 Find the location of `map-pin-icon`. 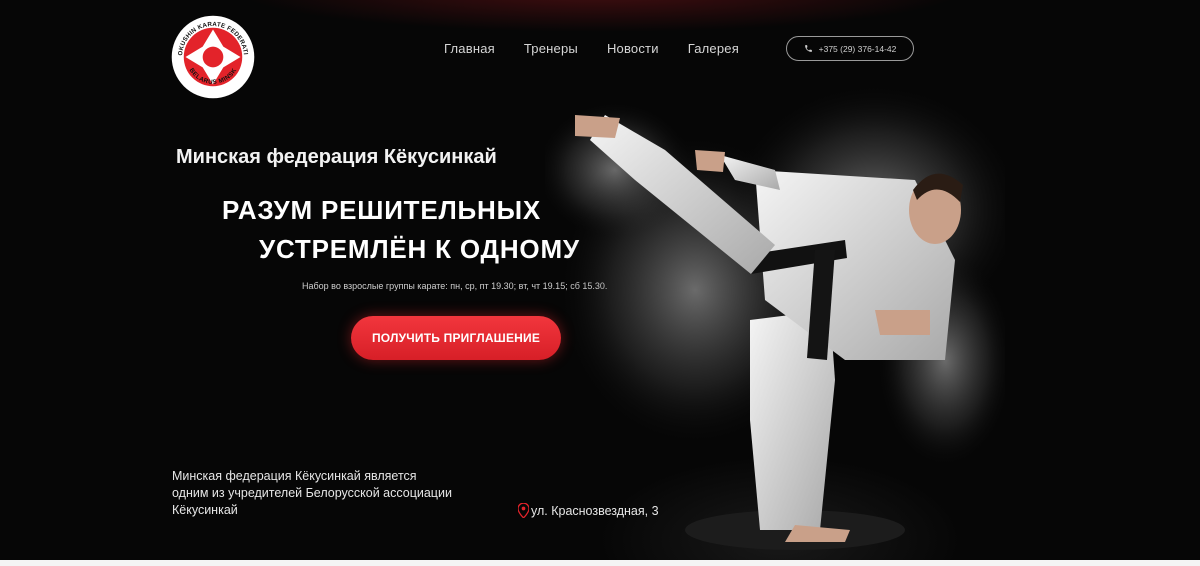

map-pin-icon is located at coordinates (523, 510).